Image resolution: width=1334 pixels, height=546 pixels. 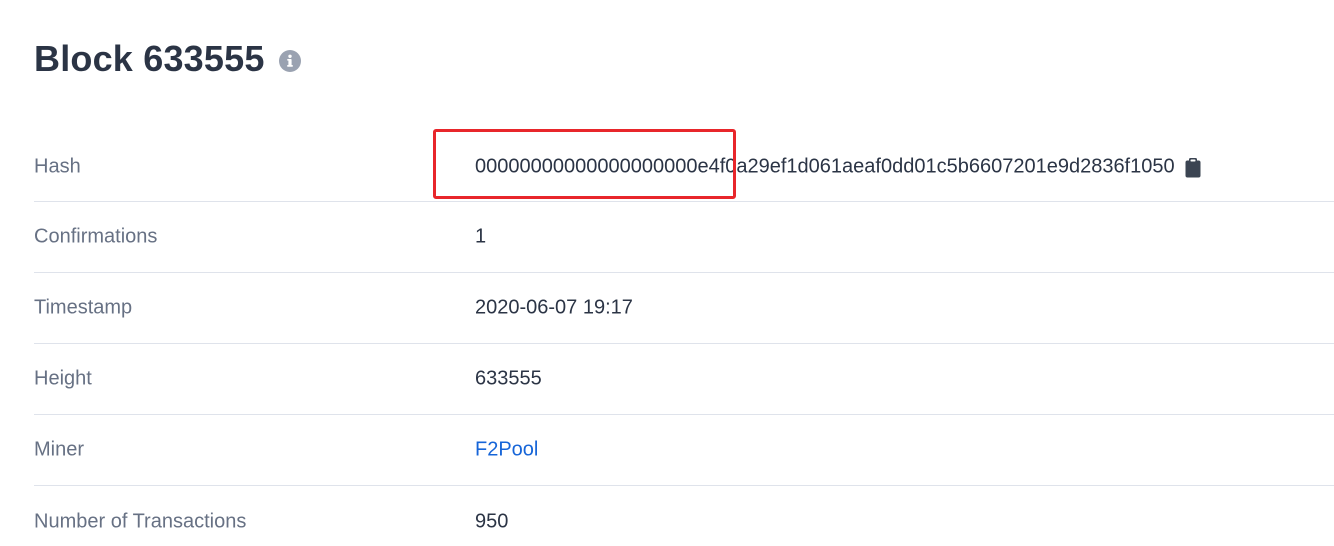 I want to click on miner-link: F2Pool, so click(x=506, y=450).